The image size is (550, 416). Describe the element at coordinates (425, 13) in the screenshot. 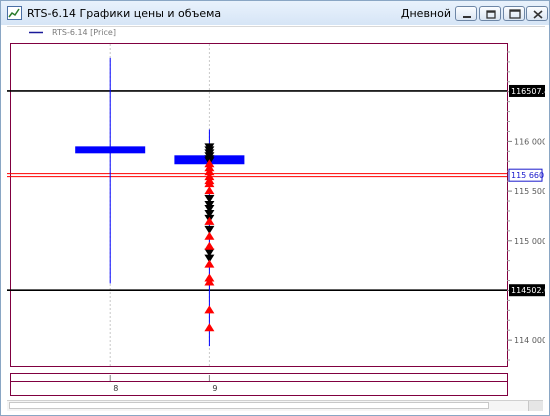

I see `timeframe-label: Дневной` at that location.